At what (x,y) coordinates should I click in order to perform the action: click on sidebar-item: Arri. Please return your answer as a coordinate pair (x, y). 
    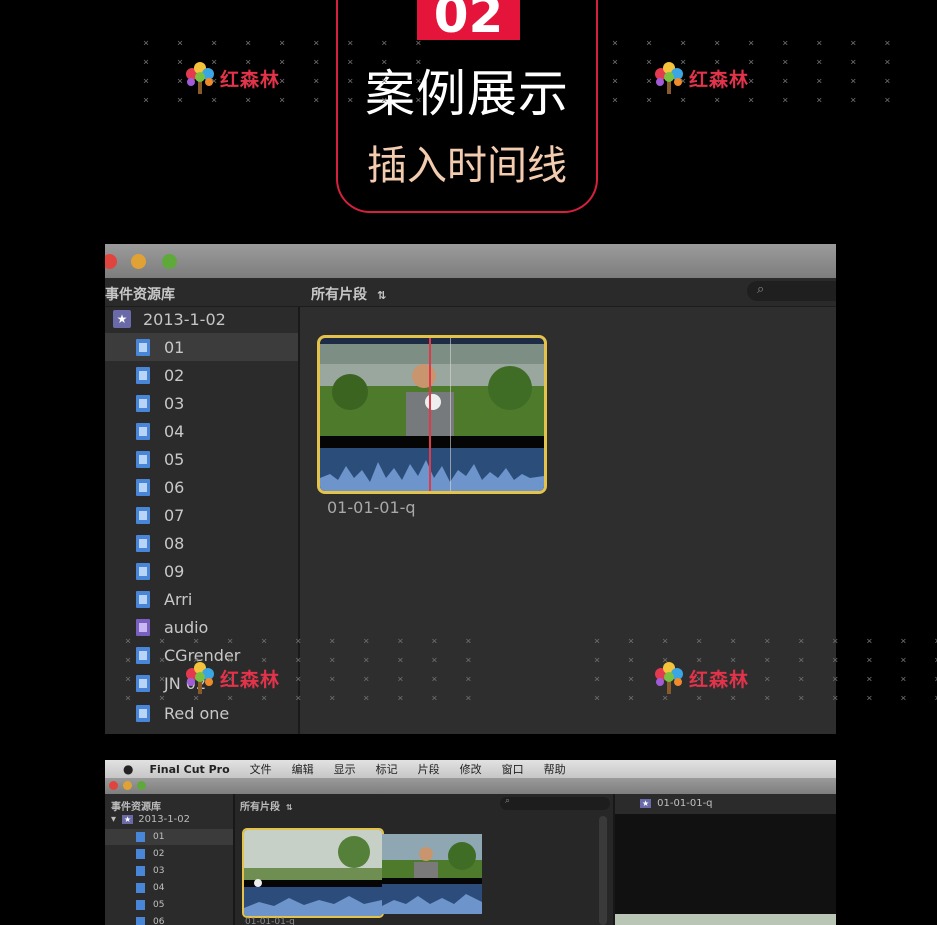
    Looking at the image, I should click on (201, 599).